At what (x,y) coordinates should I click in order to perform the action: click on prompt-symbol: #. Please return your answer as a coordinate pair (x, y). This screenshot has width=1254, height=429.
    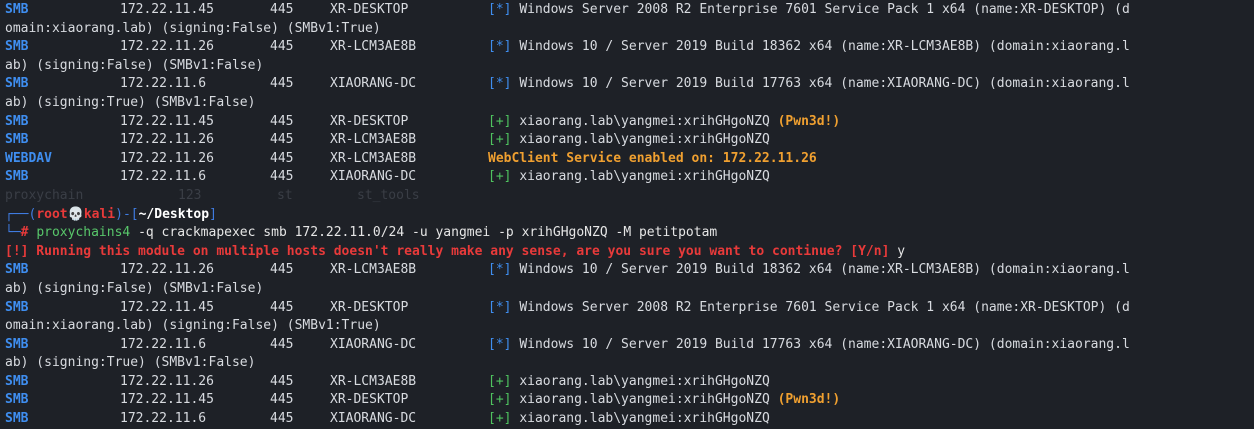
    Looking at the image, I should click on (28, 233).